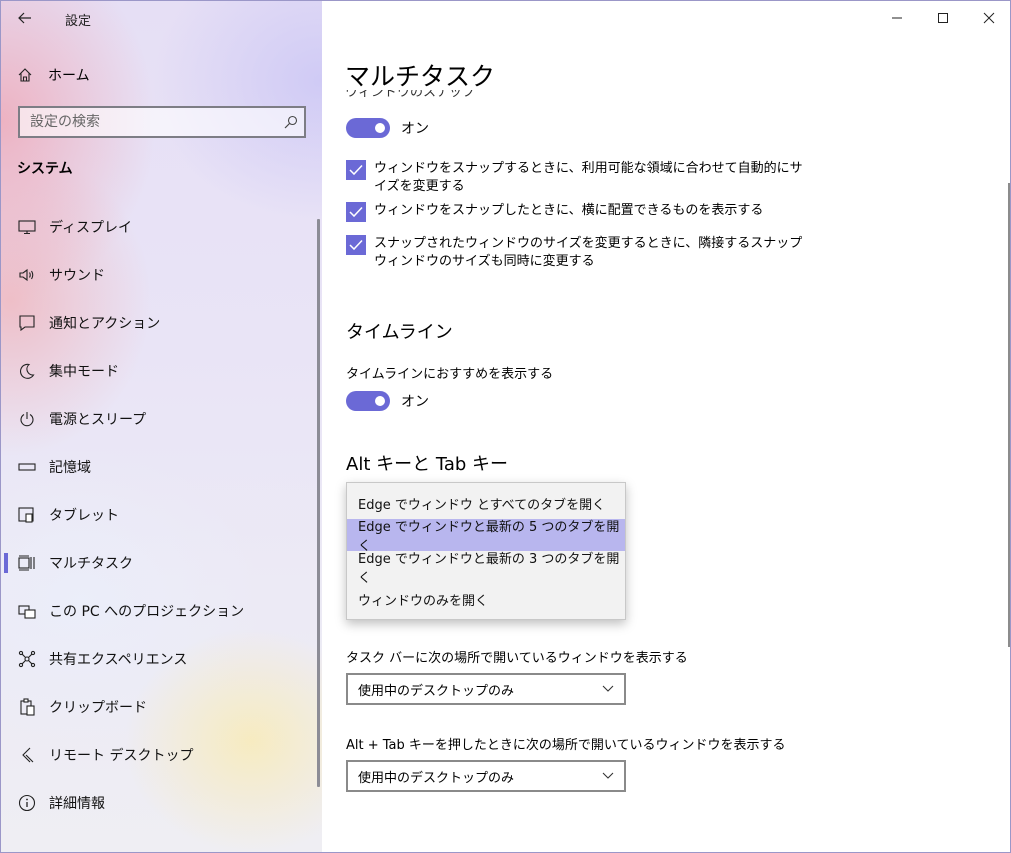 The image size is (1011, 853). What do you see at coordinates (118, 660) in the screenshot?
I see `sidebar-item-label: 共有エクスペリエンス` at bounding box center [118, 660].